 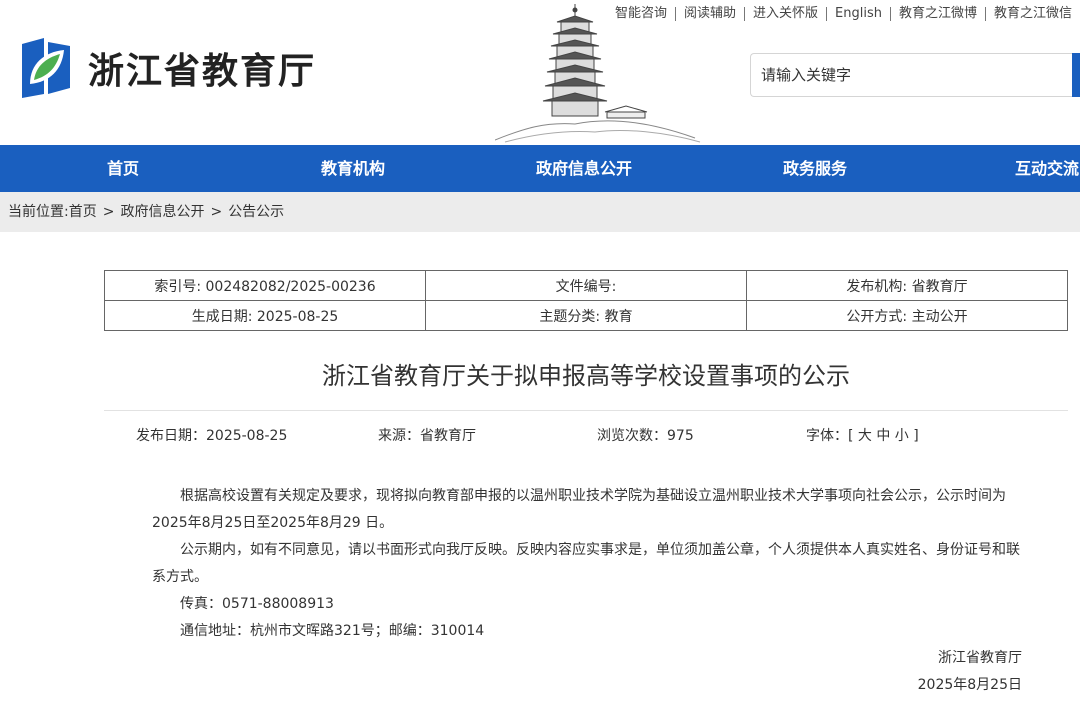 I want to click on address-line: 通信地址：杭州市文晖路321号；邮编：310014, so click(x=332, y=631).